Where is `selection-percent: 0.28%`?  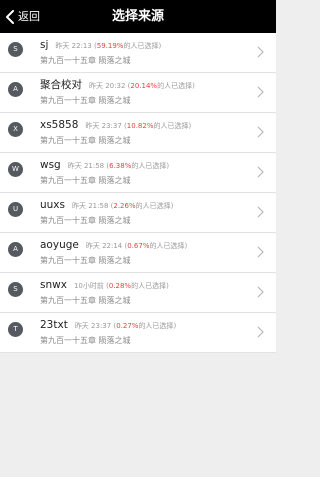 selection-percent: 0.28% is located at coordinates (120, 286).